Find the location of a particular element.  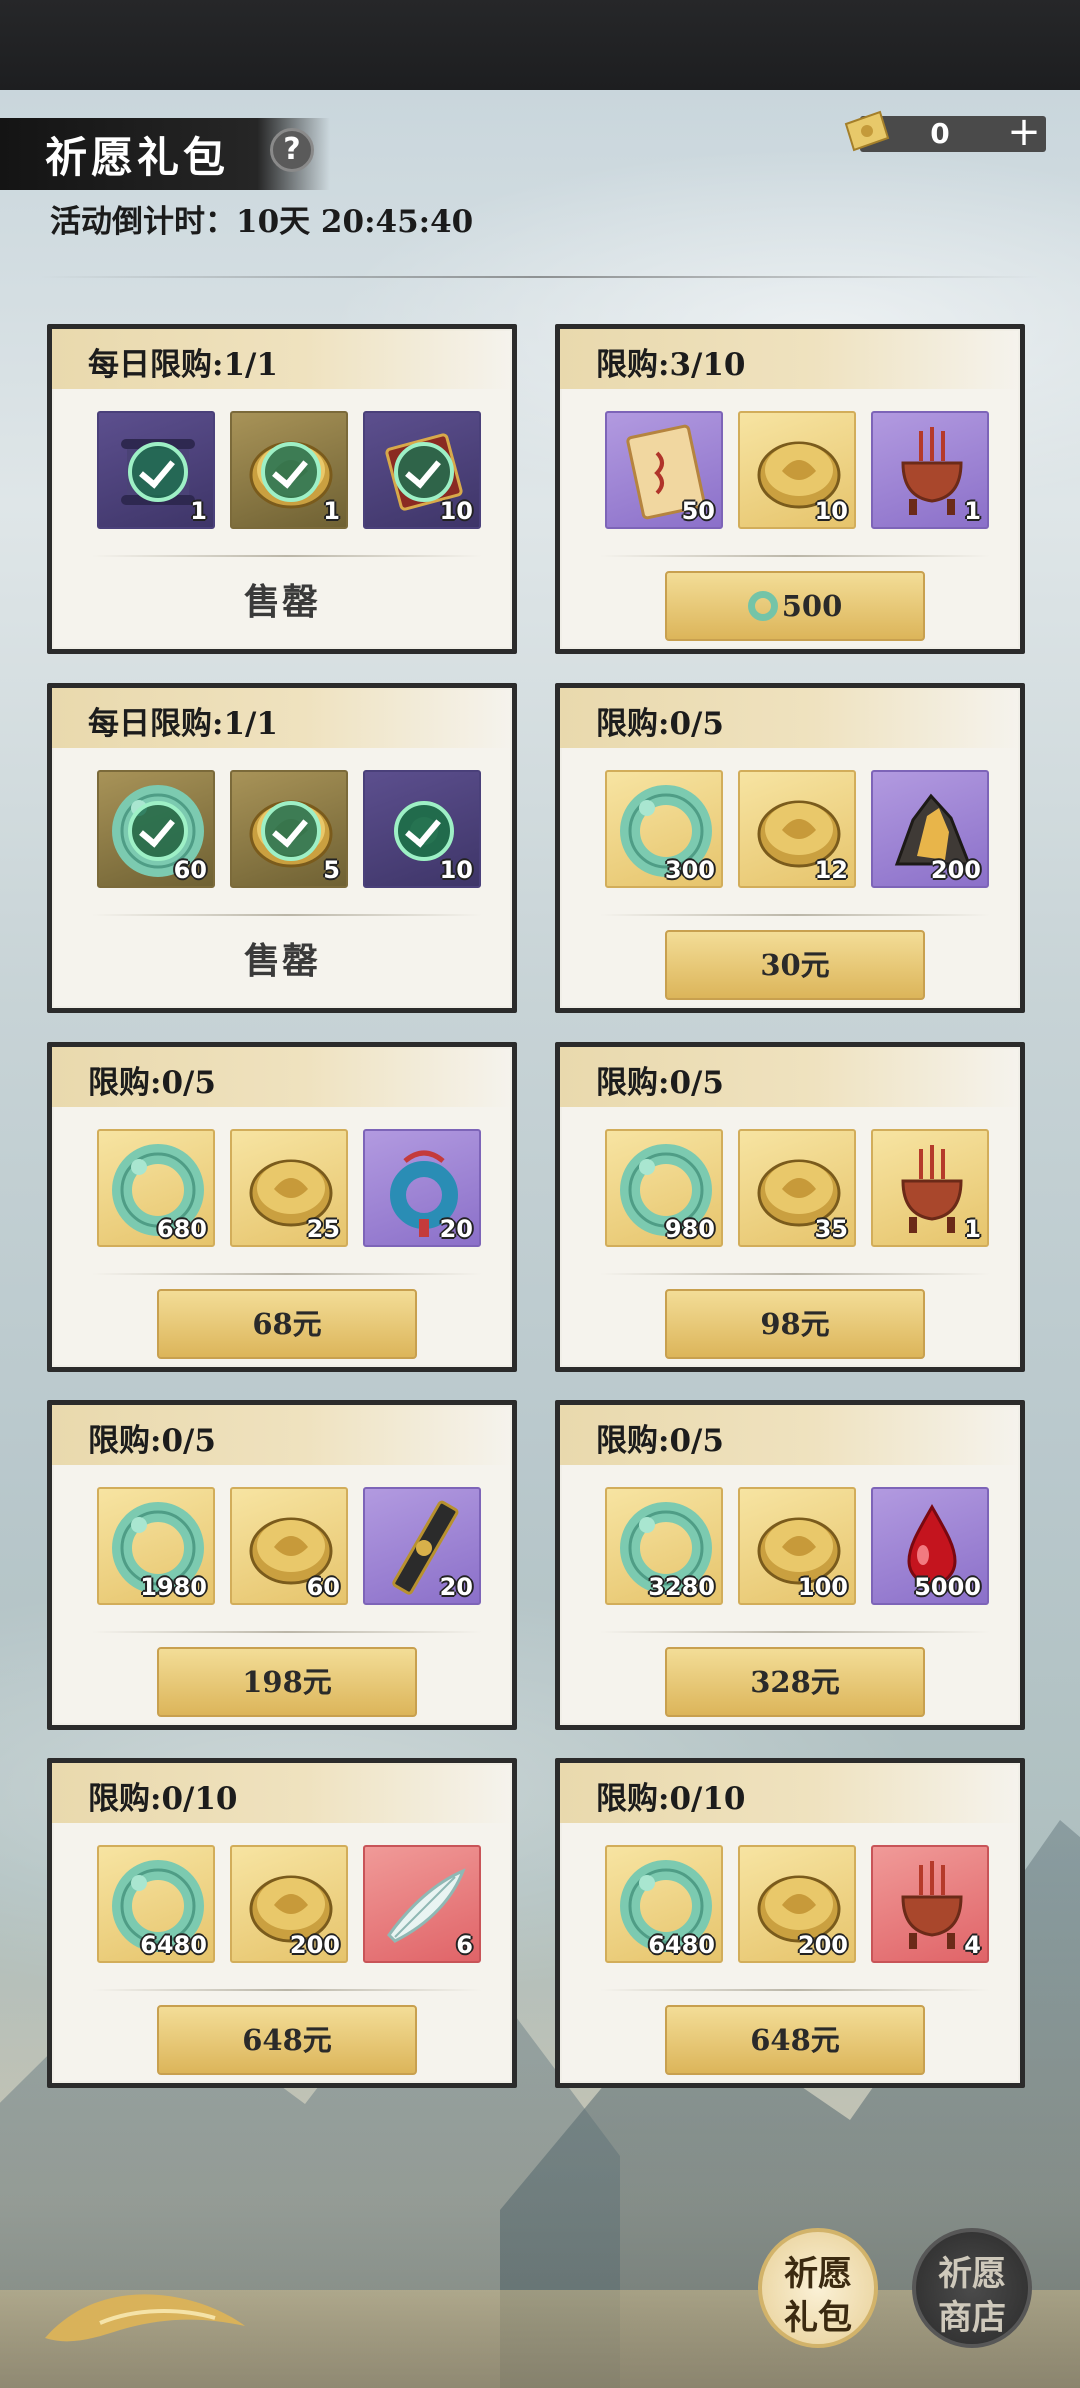

reward-item: 35 is located at coordinates (797, 1188).